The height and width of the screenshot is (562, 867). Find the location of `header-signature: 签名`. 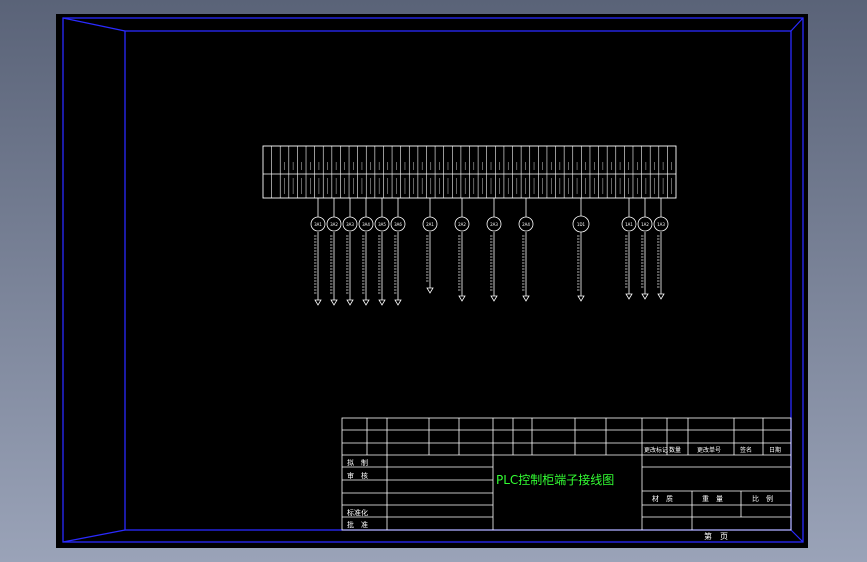

header-signature: 签名 is located at coordinates (746, 450).